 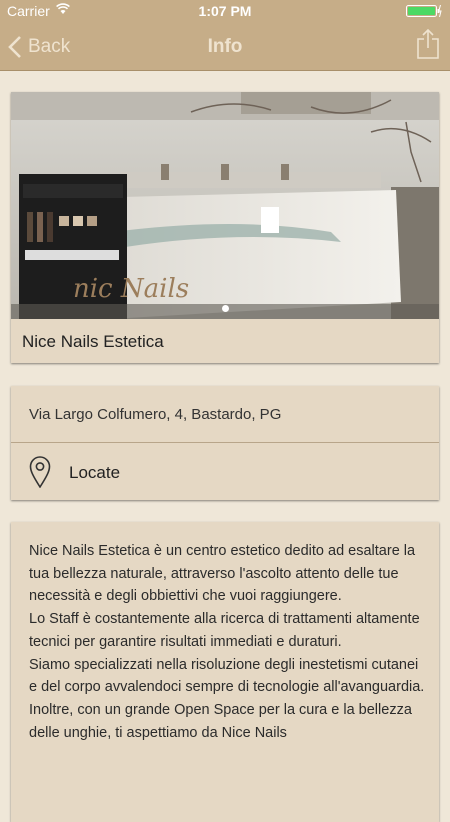 I want to click on divider, so click(x=225, y=442).